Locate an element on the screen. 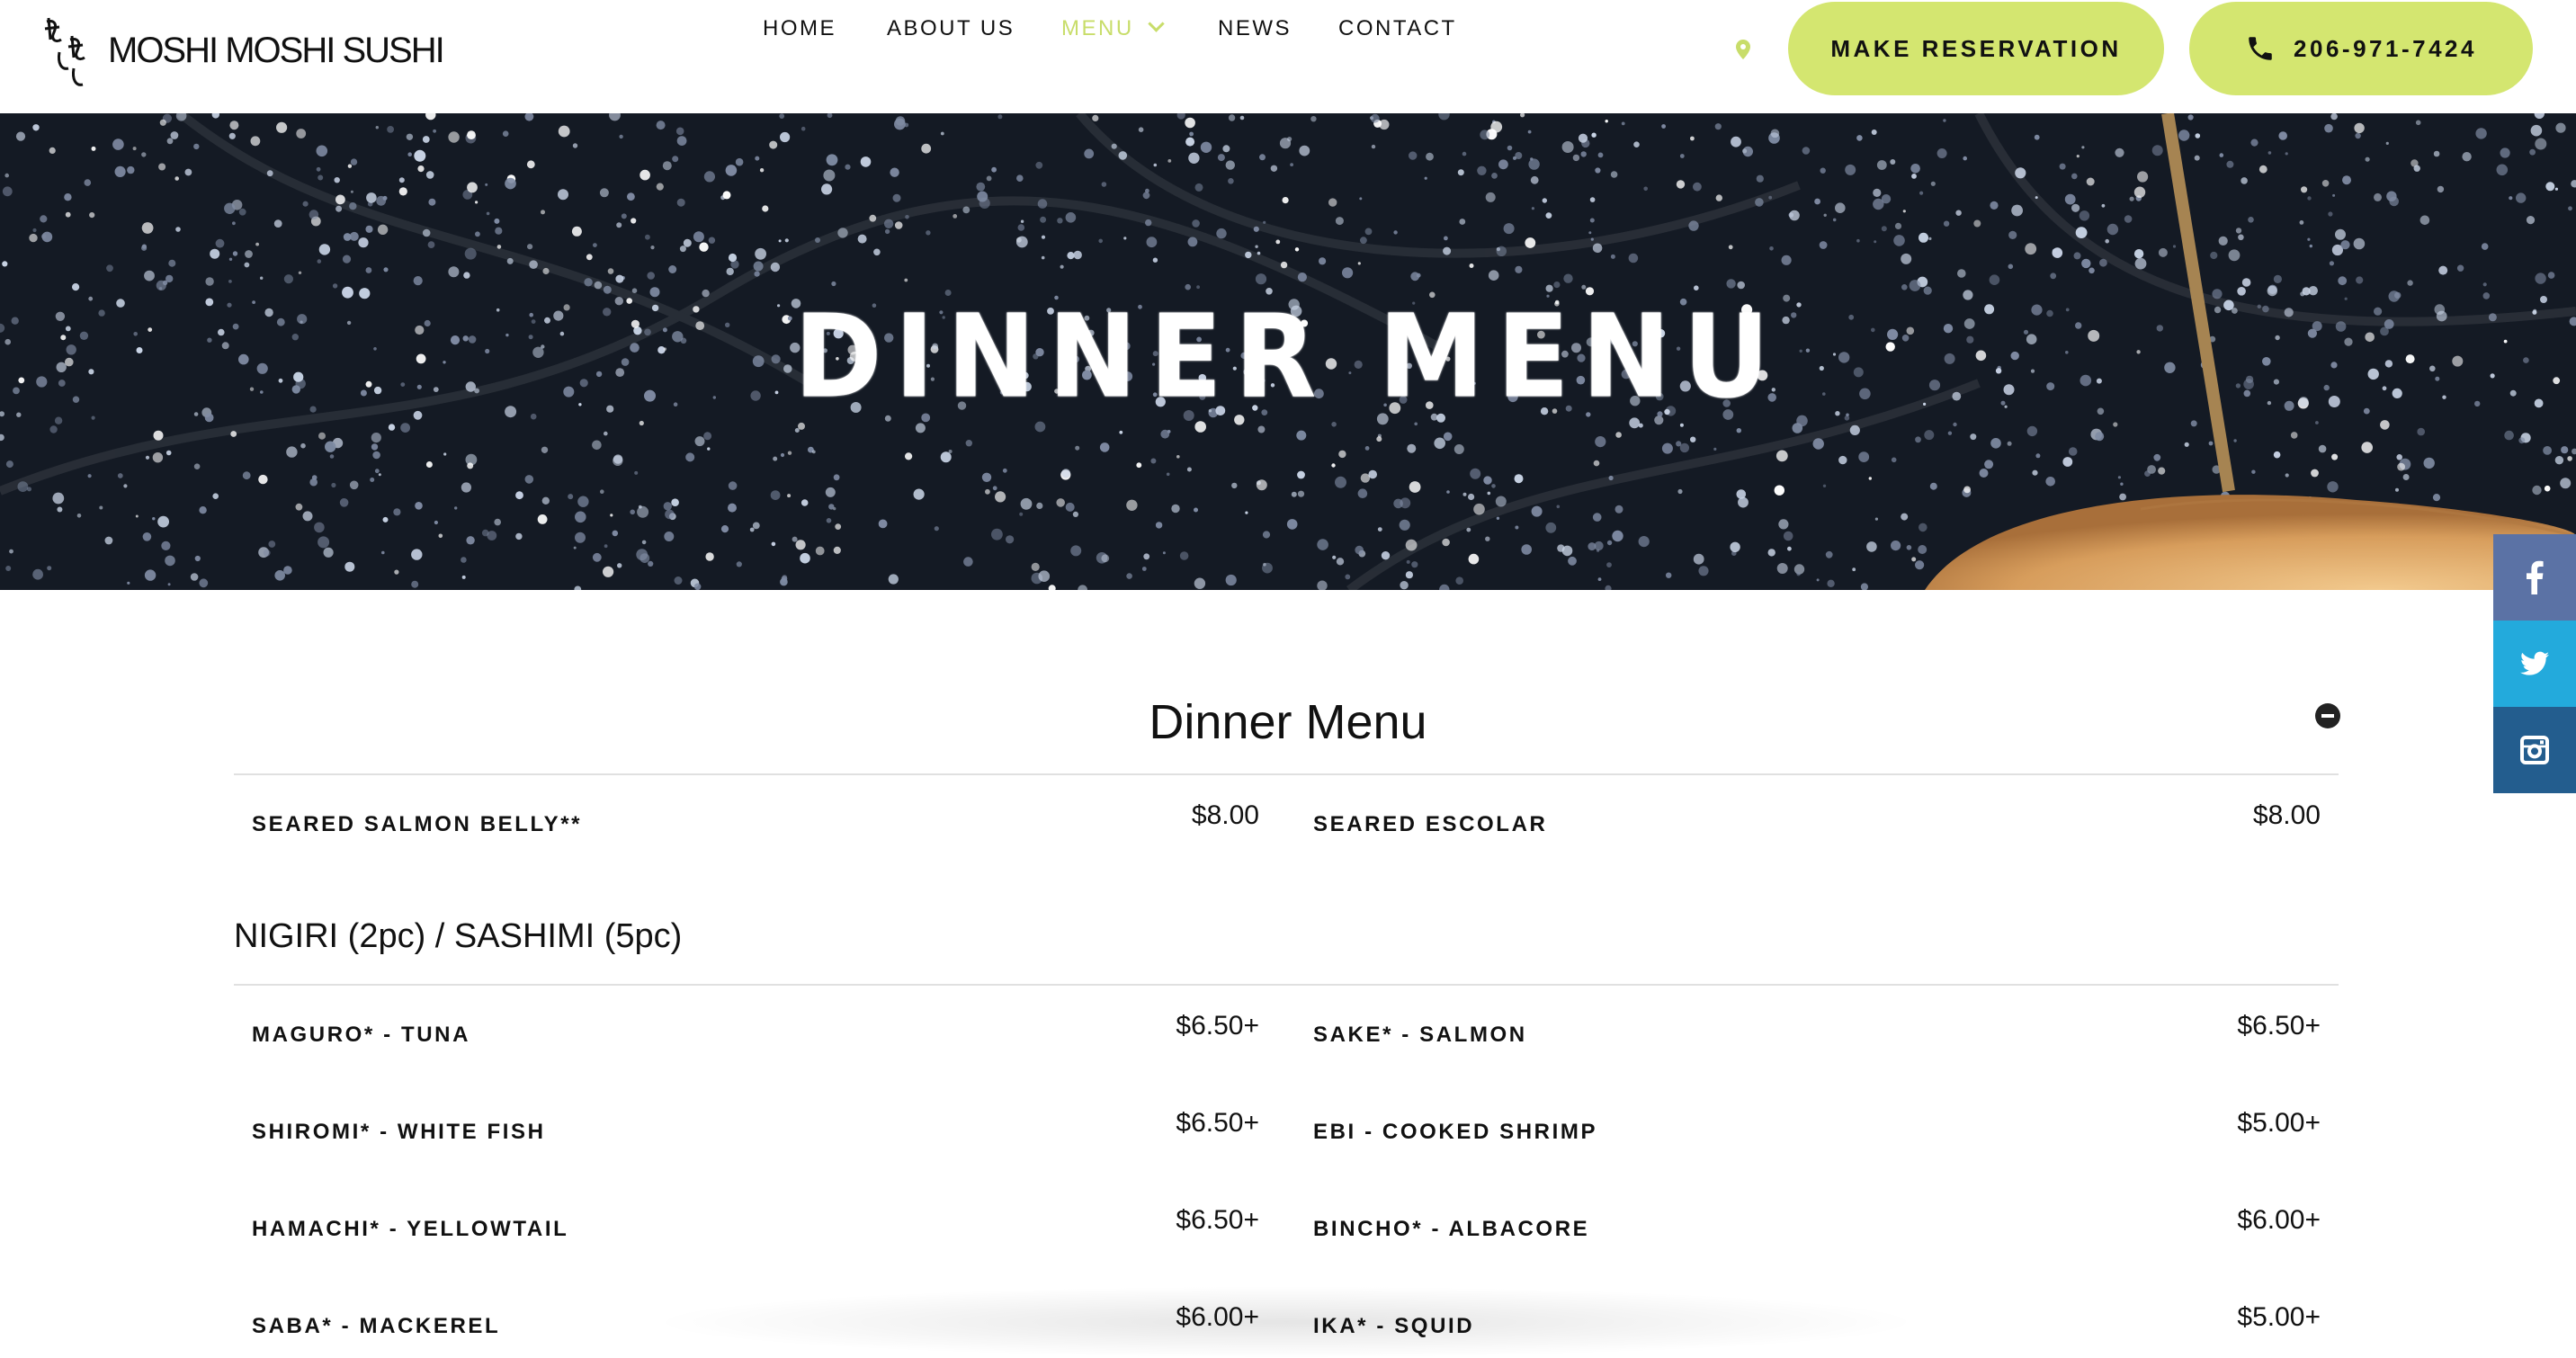  chevron-down-icon is located at coordinates (1156, 23).